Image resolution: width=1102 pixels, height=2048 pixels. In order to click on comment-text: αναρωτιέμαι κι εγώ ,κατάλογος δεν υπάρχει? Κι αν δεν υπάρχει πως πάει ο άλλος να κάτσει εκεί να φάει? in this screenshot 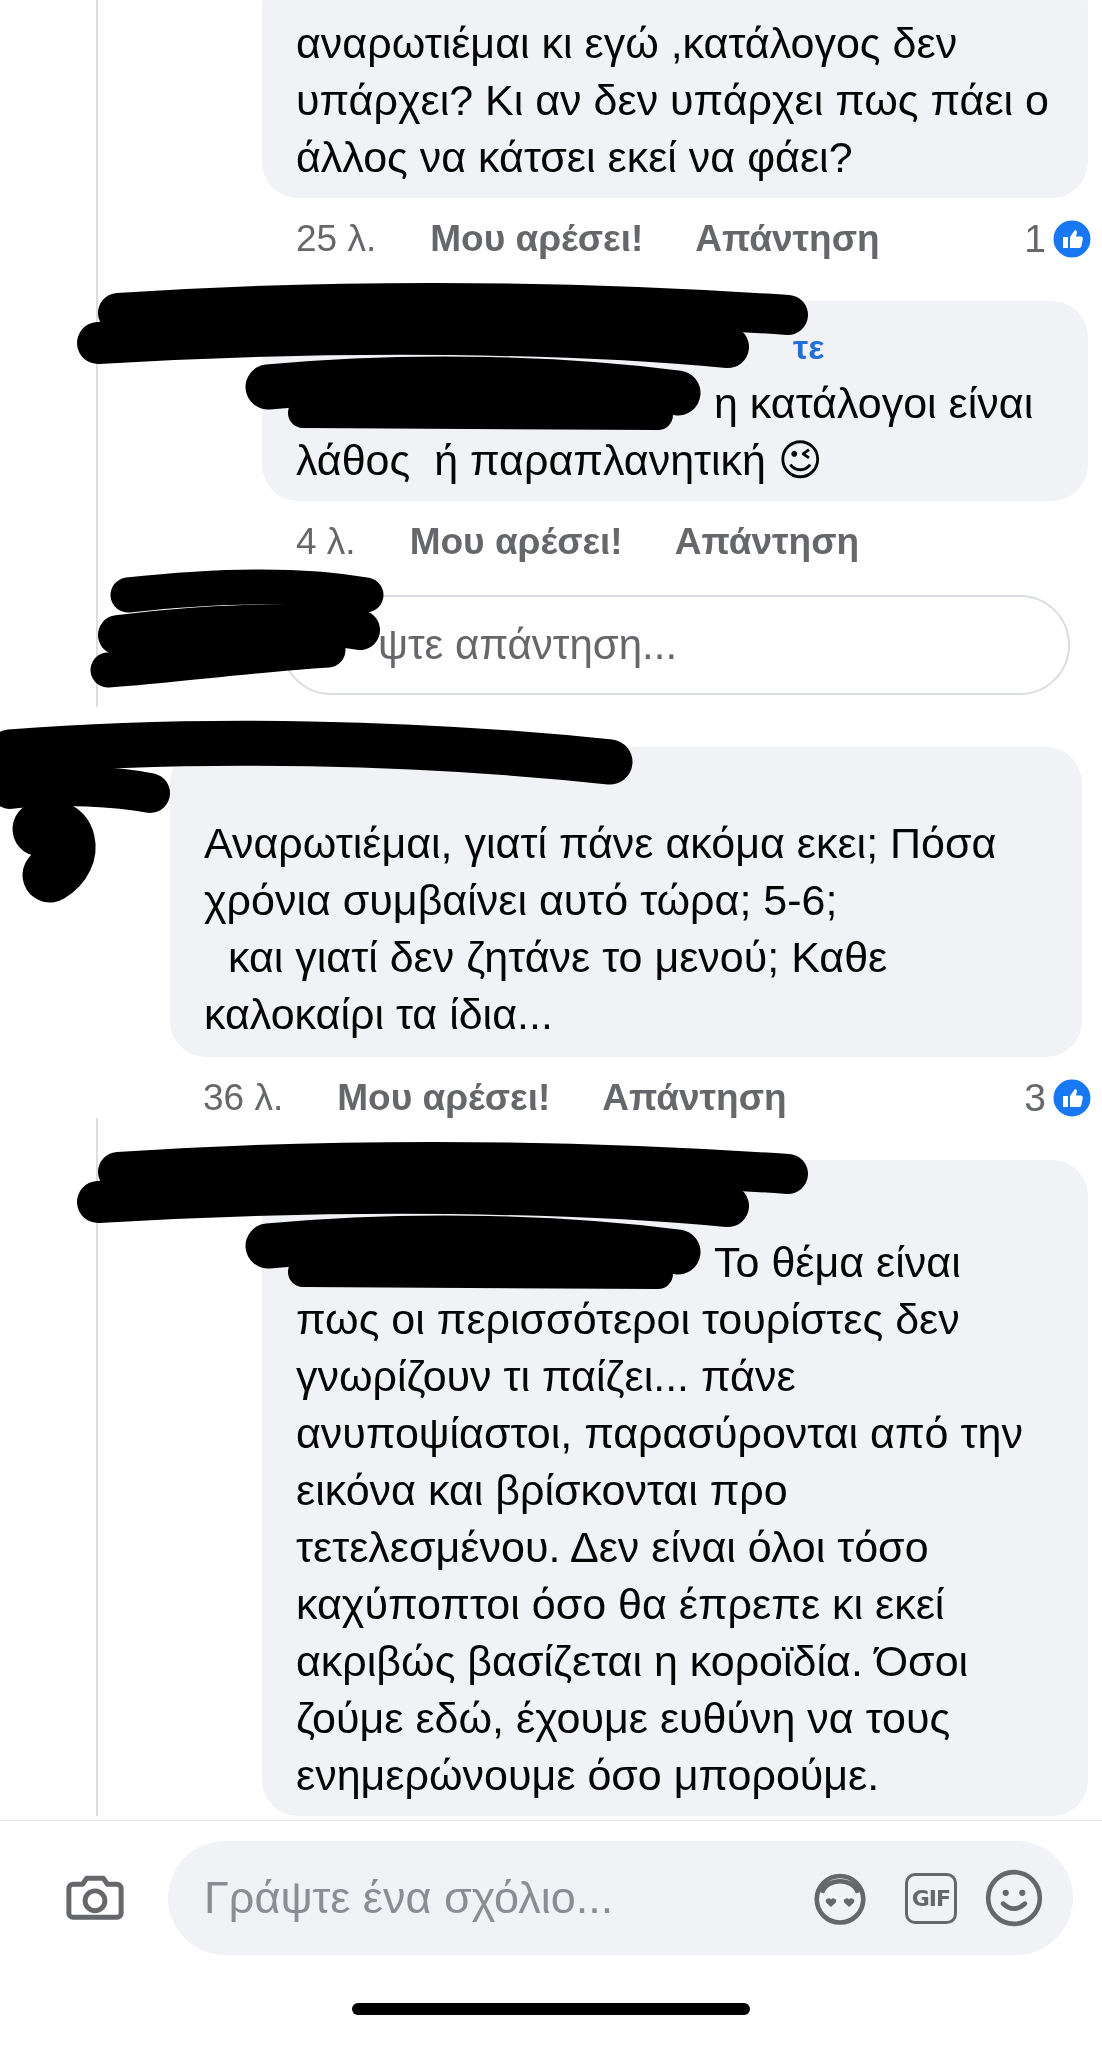, I will do `click(673, 100)`.